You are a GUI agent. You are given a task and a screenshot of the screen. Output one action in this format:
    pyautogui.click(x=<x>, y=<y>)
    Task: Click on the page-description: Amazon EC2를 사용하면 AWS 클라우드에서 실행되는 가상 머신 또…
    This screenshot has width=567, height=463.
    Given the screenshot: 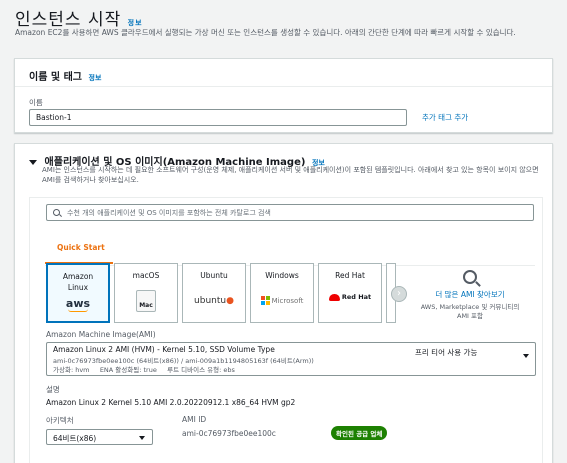 What is the action you would take?
    pyautogui.click(x=265, y=32)
    